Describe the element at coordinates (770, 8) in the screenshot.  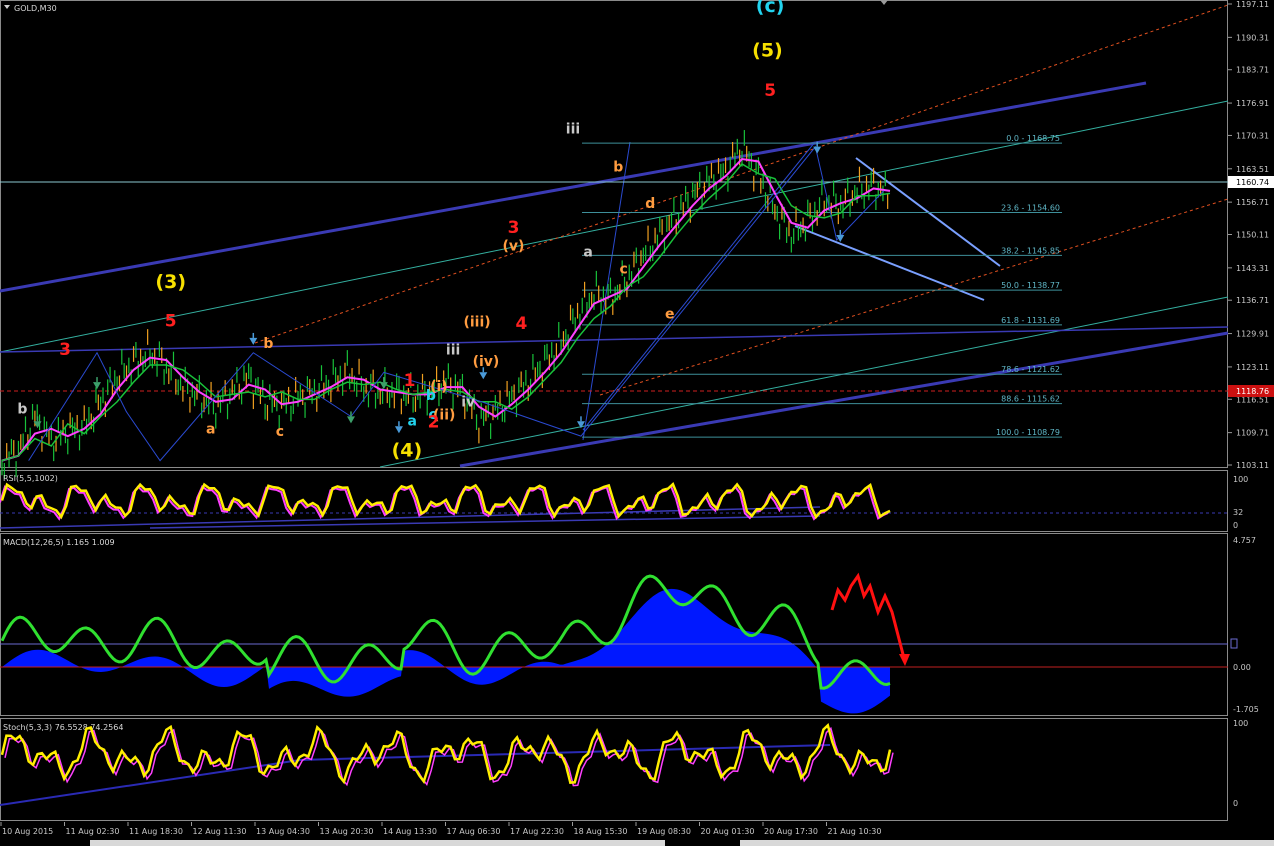
I see `wave-label: (c)` at that location.